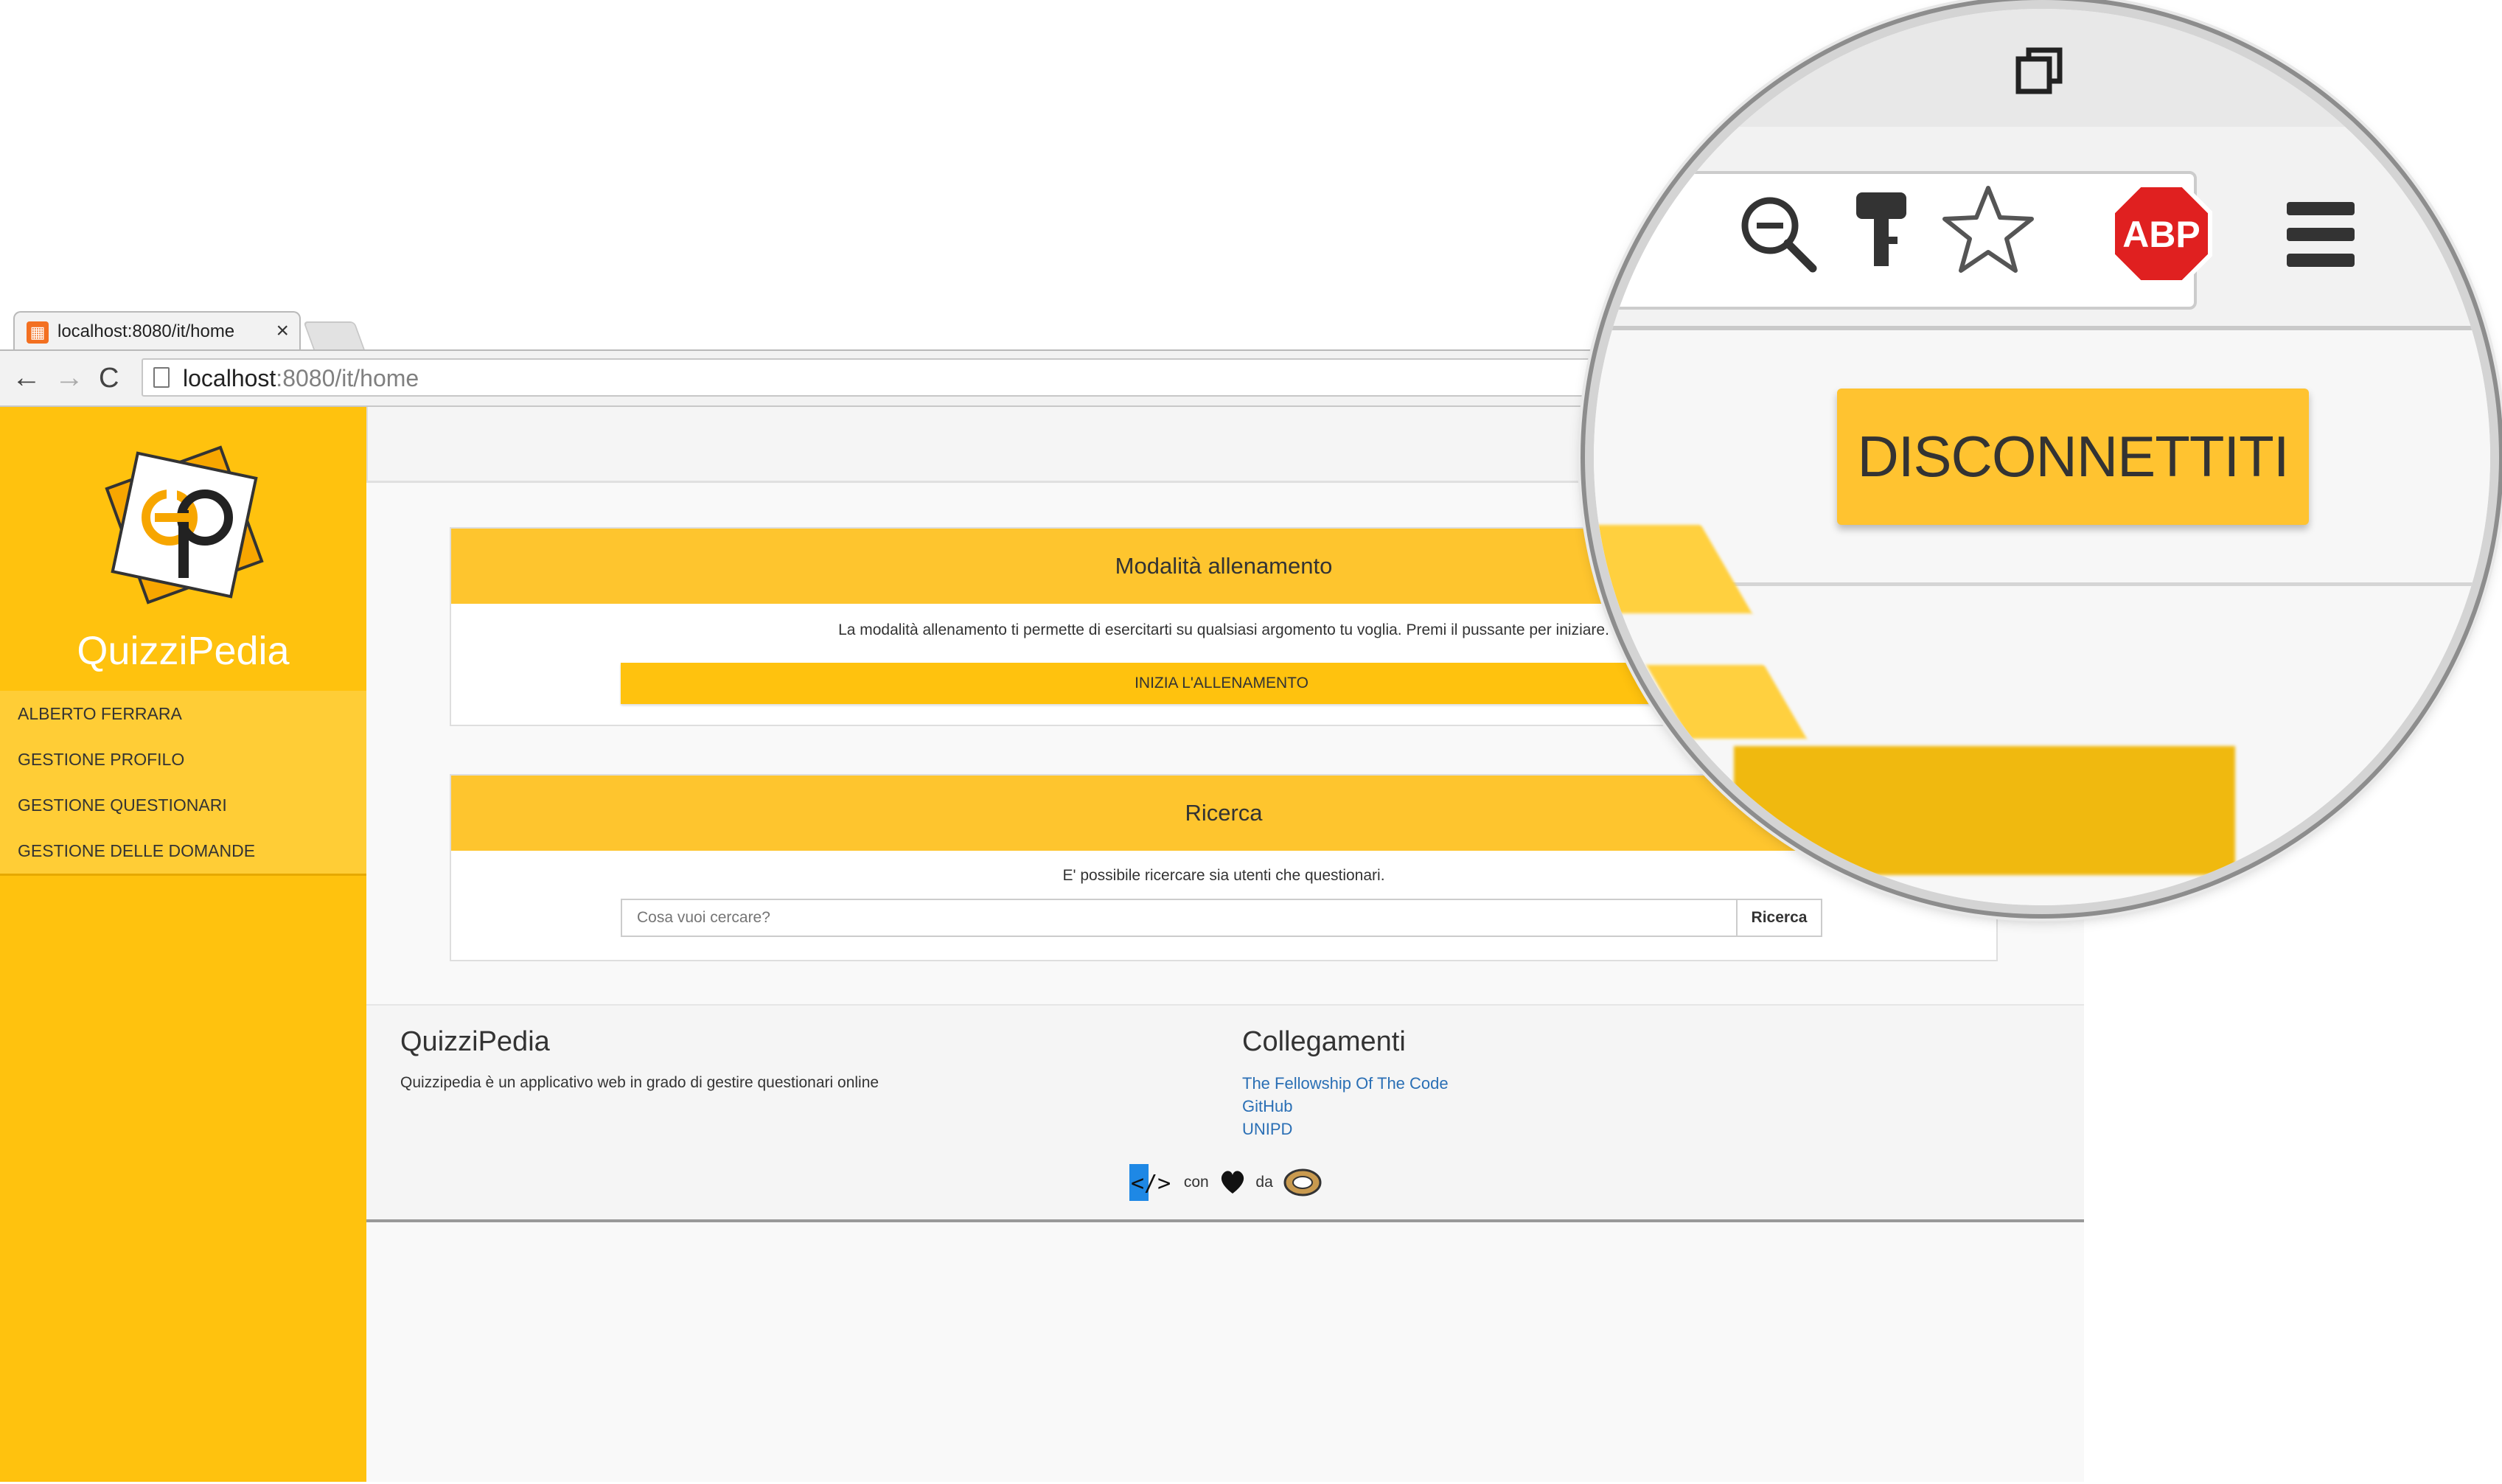 This screenshot has width=2502, height=1484. I want to click on forward-arrow-icon: →, so click(69, 378).